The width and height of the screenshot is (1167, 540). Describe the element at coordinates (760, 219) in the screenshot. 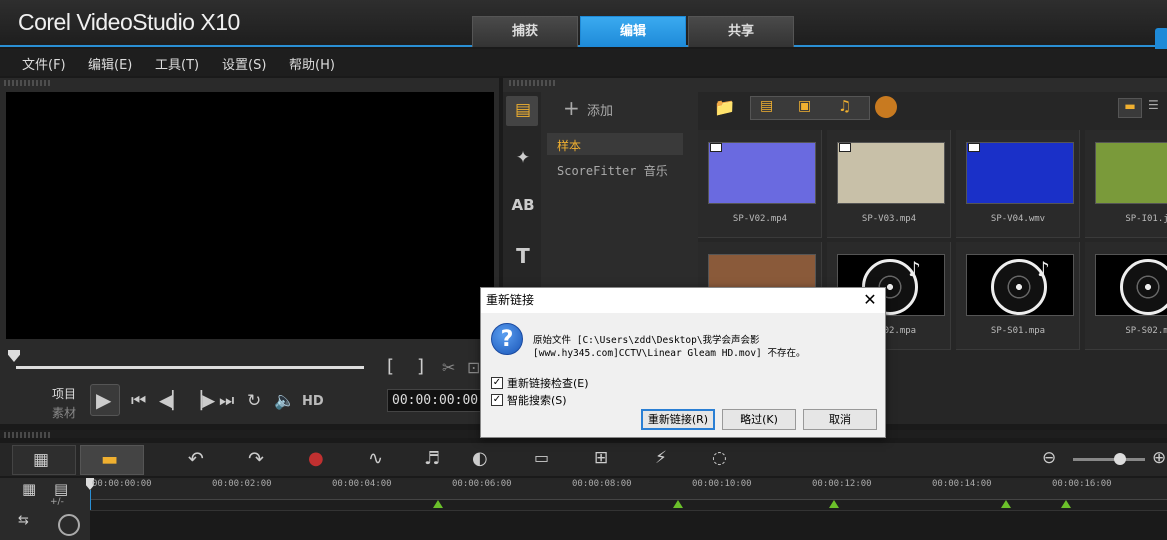

I see `thumbnail-label: SP-V02.mp4` at that location.